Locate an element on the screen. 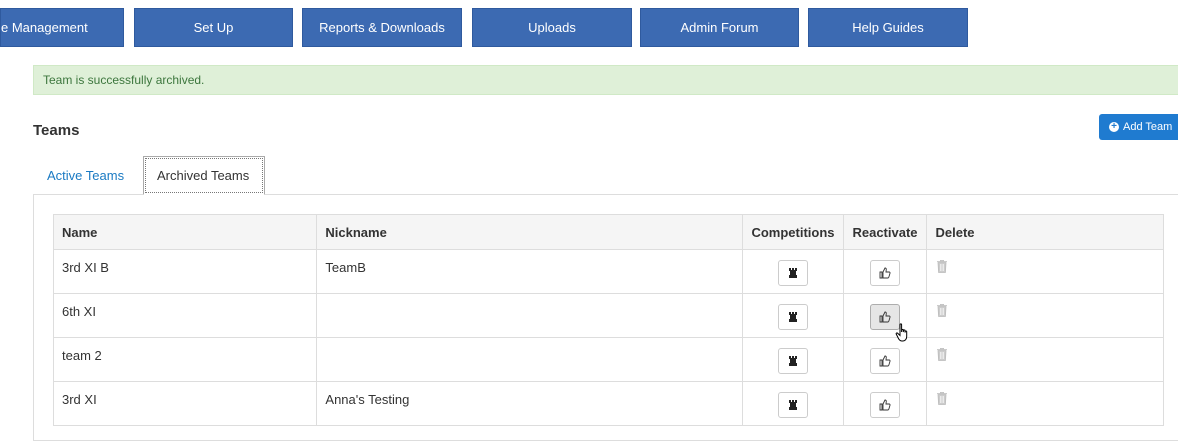 Image resolution: width=1178 pixels, height=441 pixels. header-competitions: Competitions is located at coordinates (793, 232).